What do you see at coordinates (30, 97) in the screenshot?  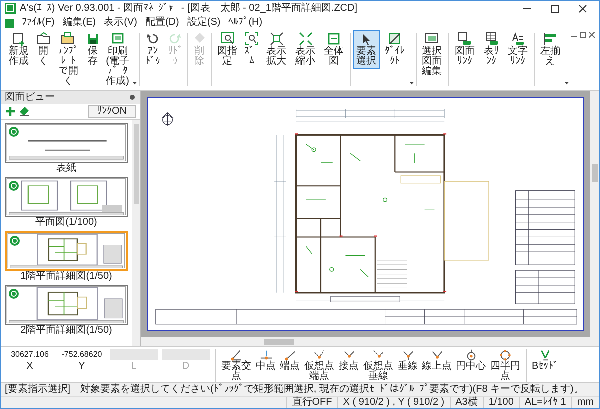 I see `panel-title: 図面ビュー` at bounding box center [30, 97].